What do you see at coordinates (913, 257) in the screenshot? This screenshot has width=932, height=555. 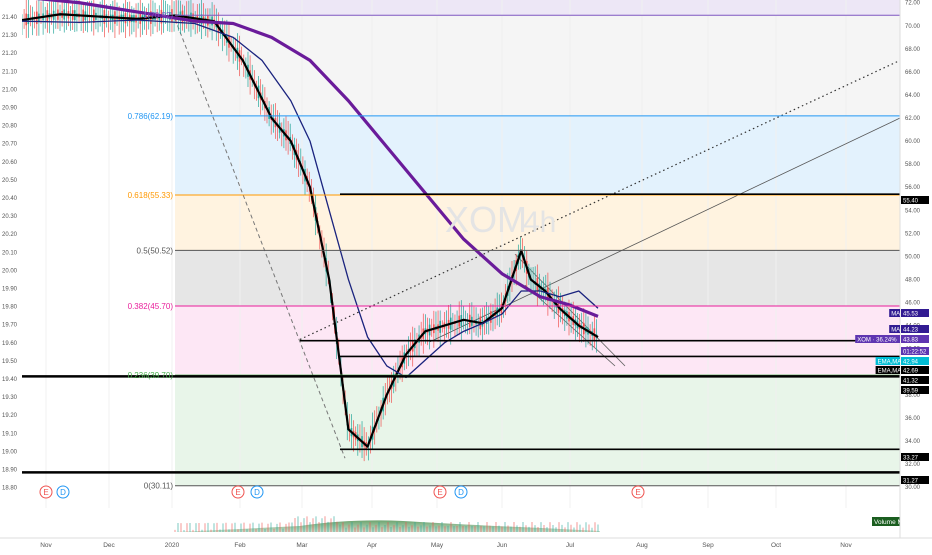 I see `right-tick-label: 50.00` at bounding box center [913, 257].